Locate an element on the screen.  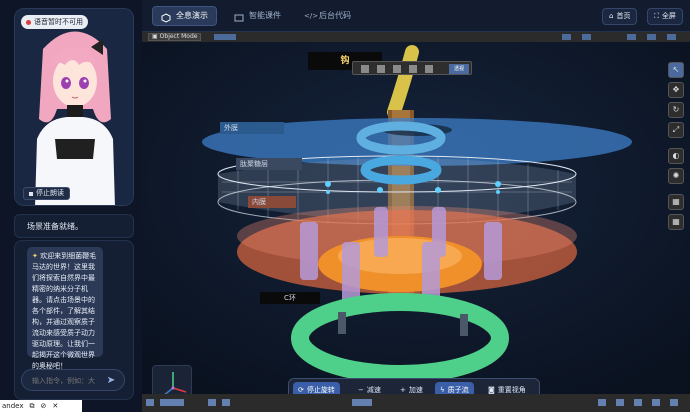
fullscreen-icon: ⛶ is located at coordinates (656, 16).